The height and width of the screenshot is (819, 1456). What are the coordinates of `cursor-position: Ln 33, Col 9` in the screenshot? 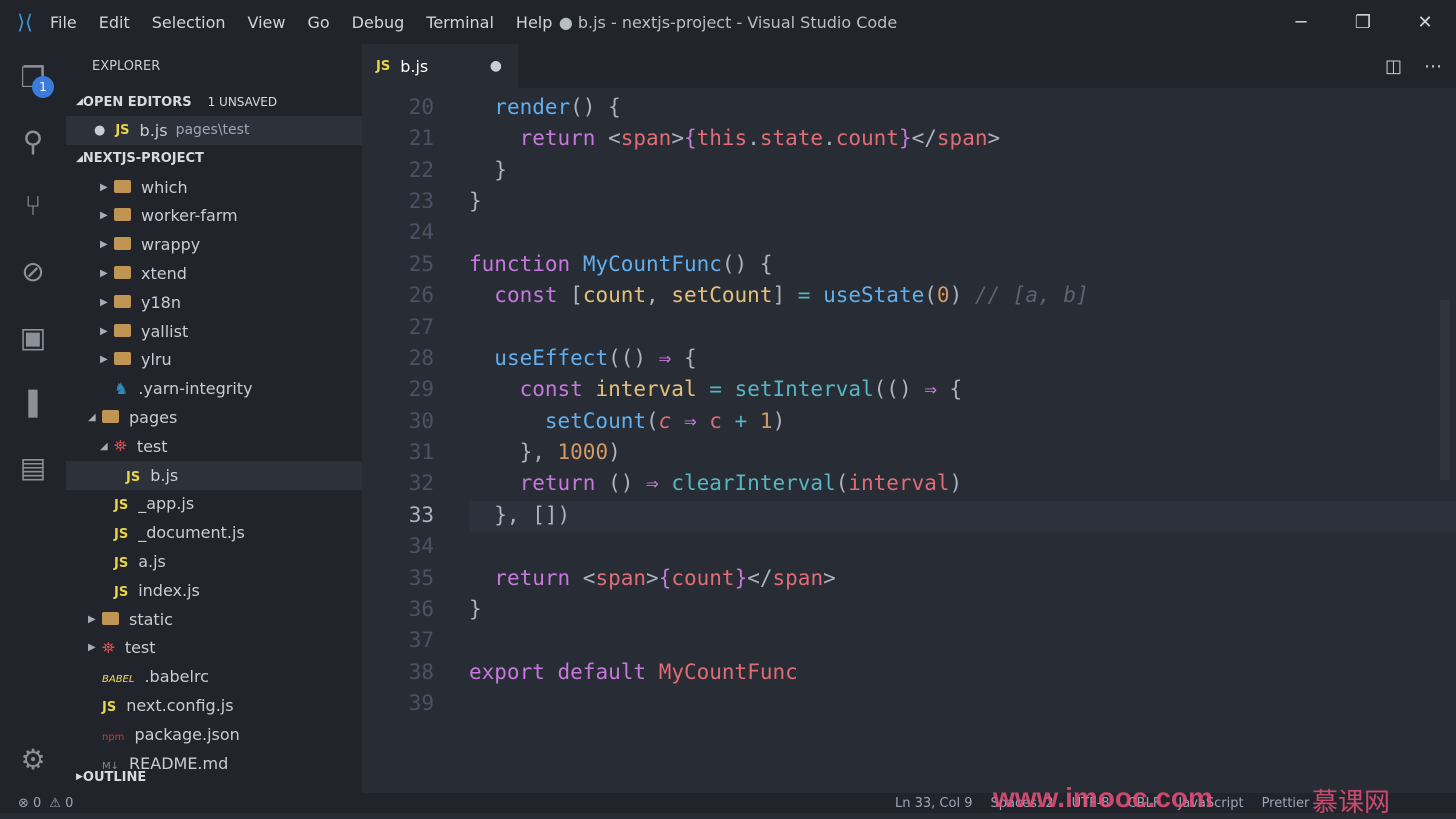 It's located at (933, 803).